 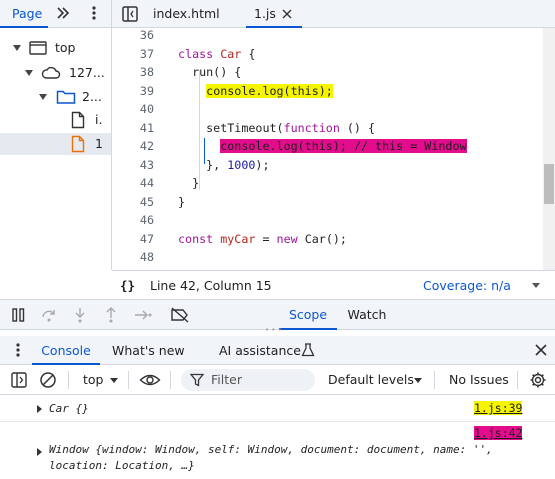 I want to click on cursor-position: Line 42, Column 15, so click(x=211, y=285).